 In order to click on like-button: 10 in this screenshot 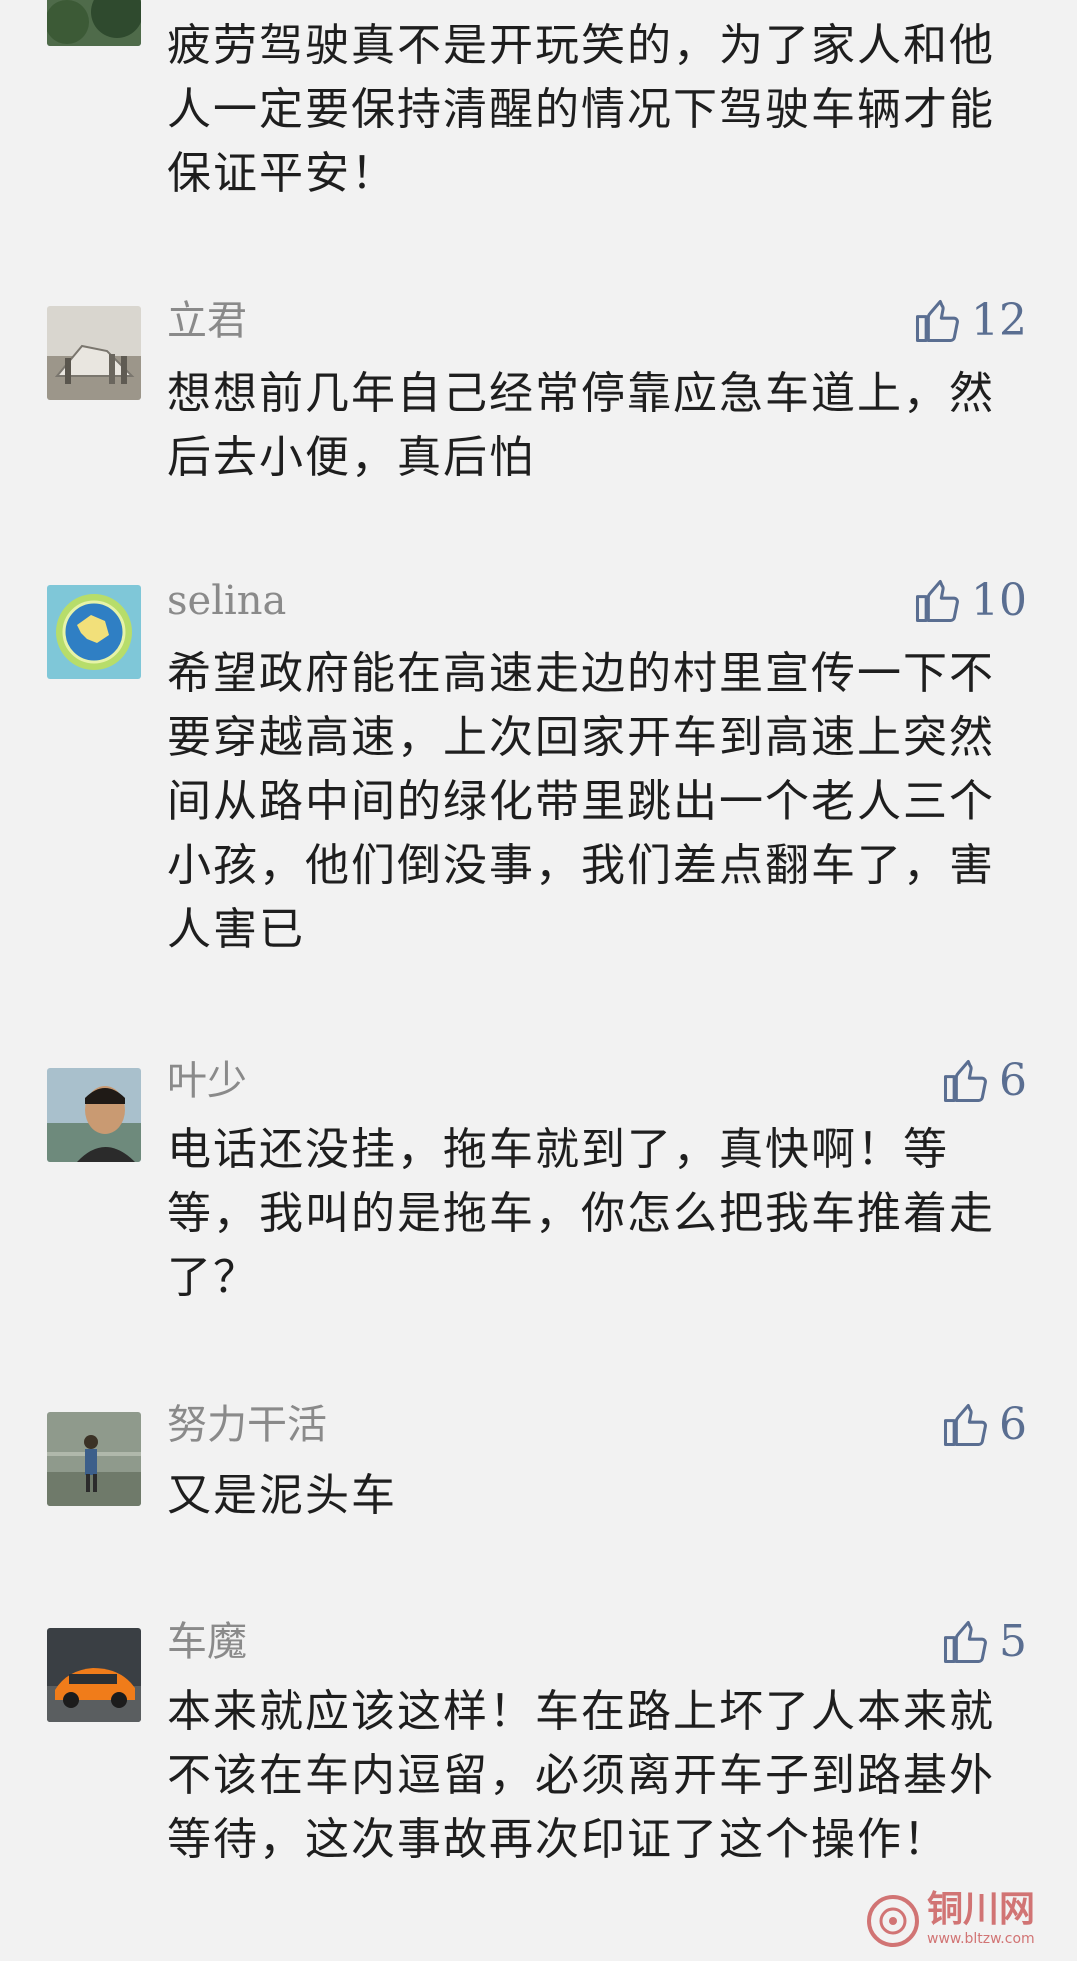, I will do `click(969, 601)`.